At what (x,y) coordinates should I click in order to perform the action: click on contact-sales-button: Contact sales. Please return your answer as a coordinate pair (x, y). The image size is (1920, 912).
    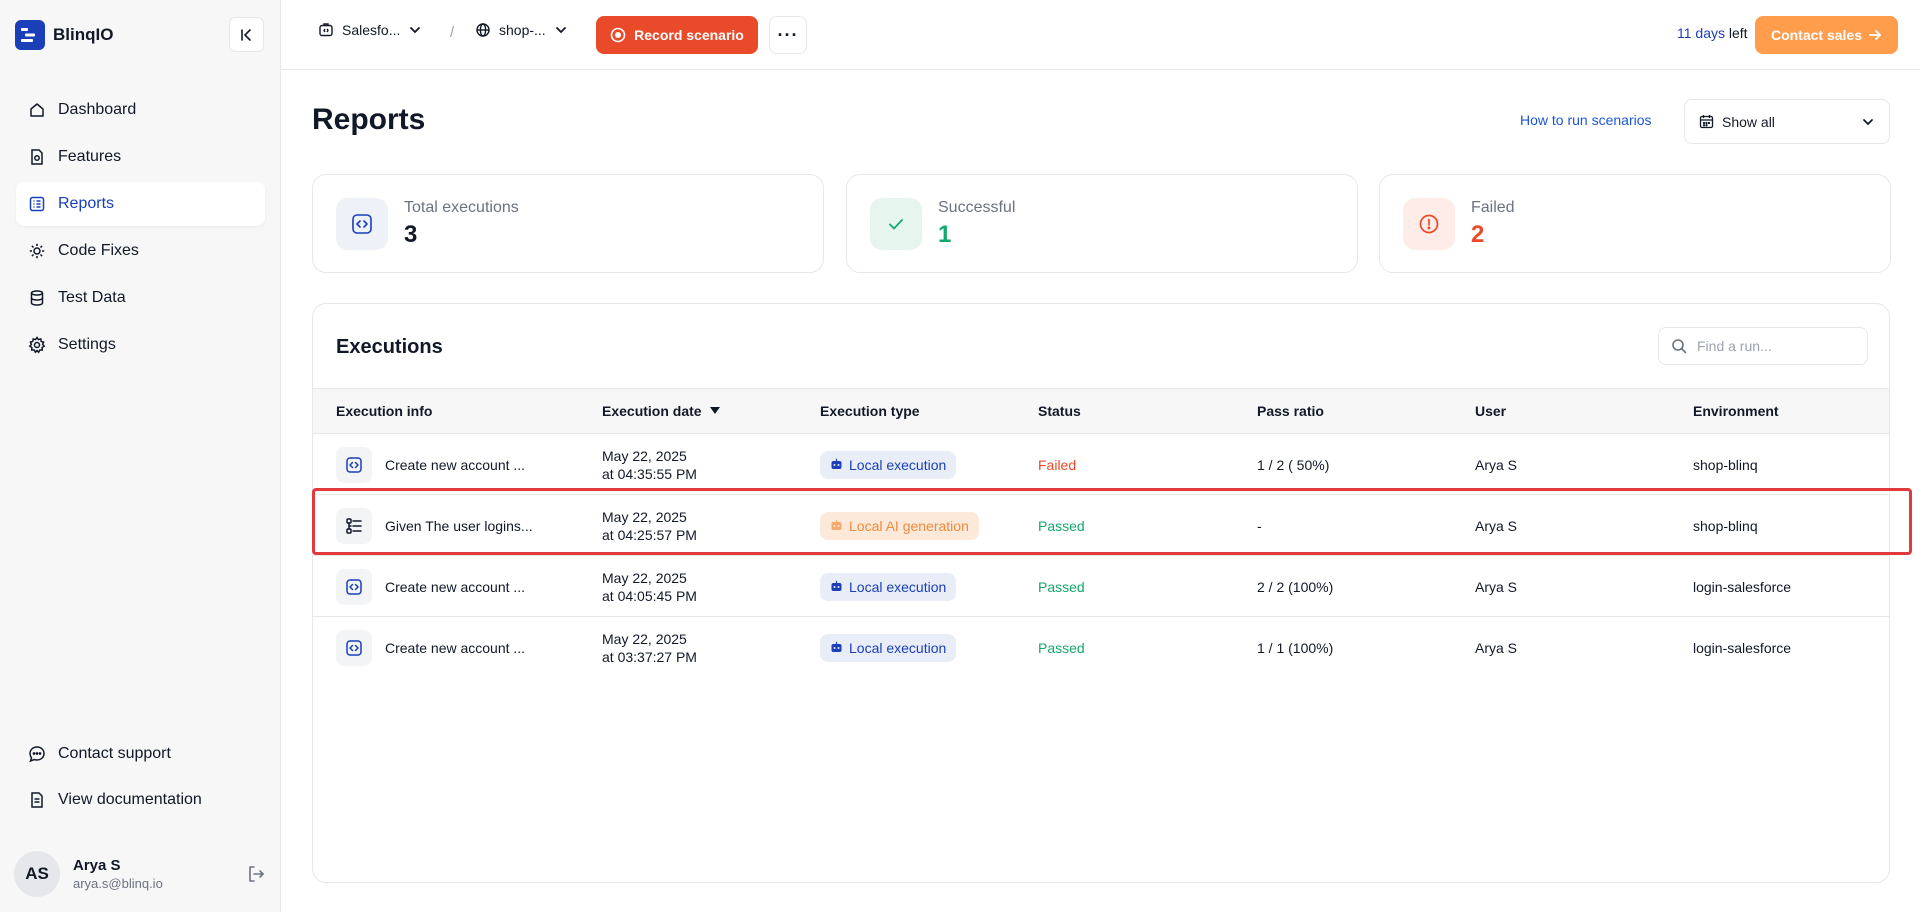
    Looking at the image, I should click on (1826, 35).